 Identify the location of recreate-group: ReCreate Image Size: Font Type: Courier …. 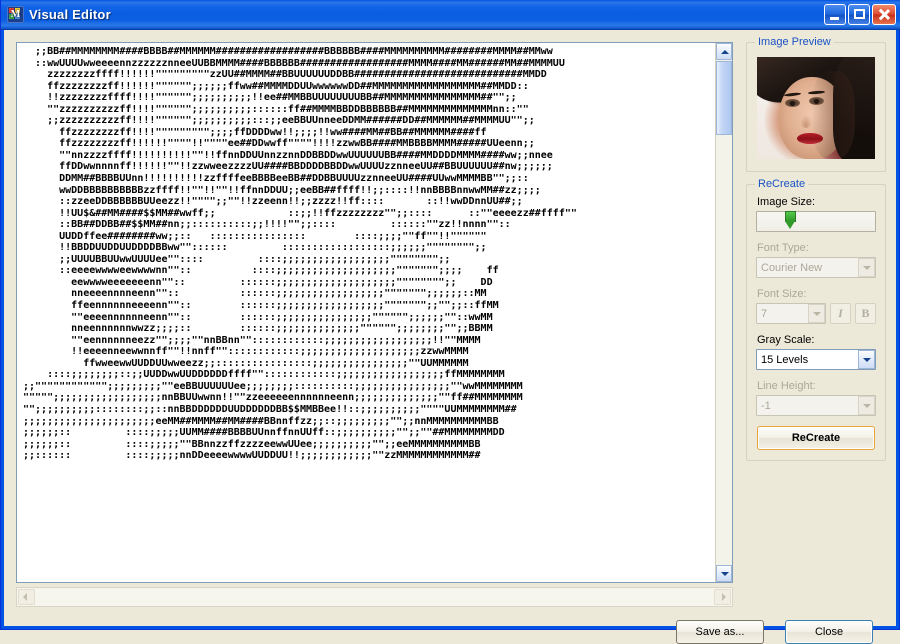
(816, 319).